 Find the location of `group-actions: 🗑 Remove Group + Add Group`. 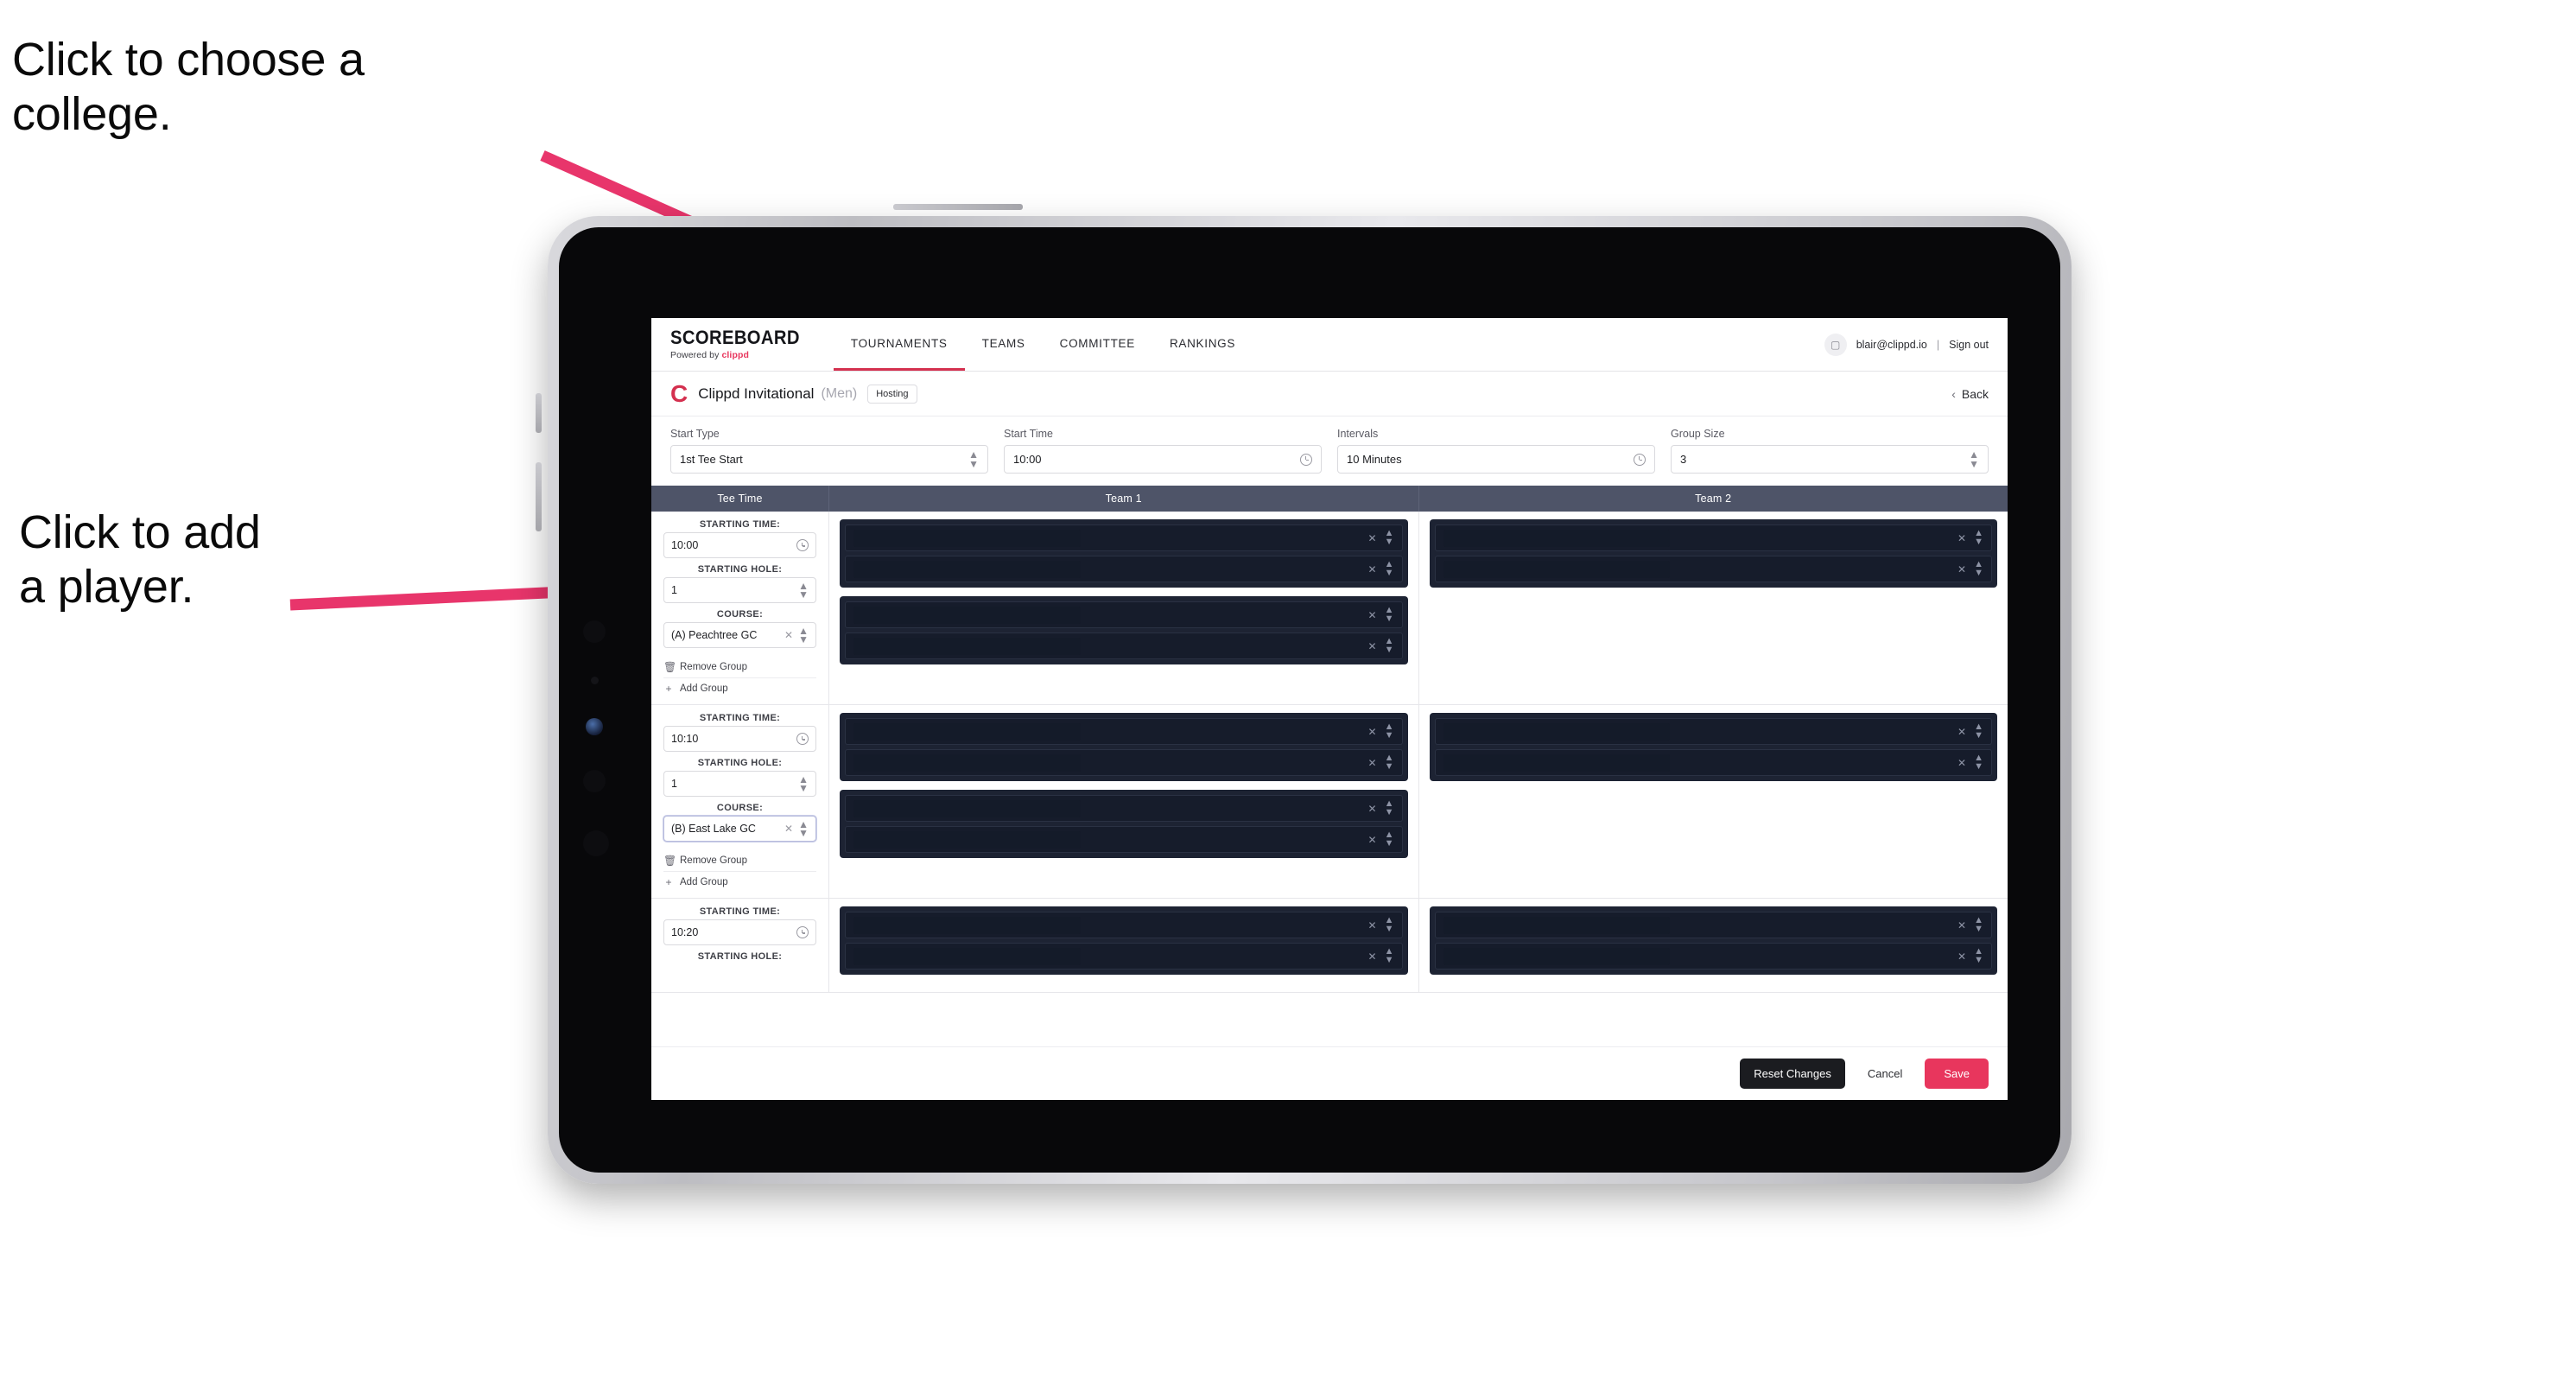

group-actions: 🗑 Remove Group + Add Group is located at coordinates (739, 871).